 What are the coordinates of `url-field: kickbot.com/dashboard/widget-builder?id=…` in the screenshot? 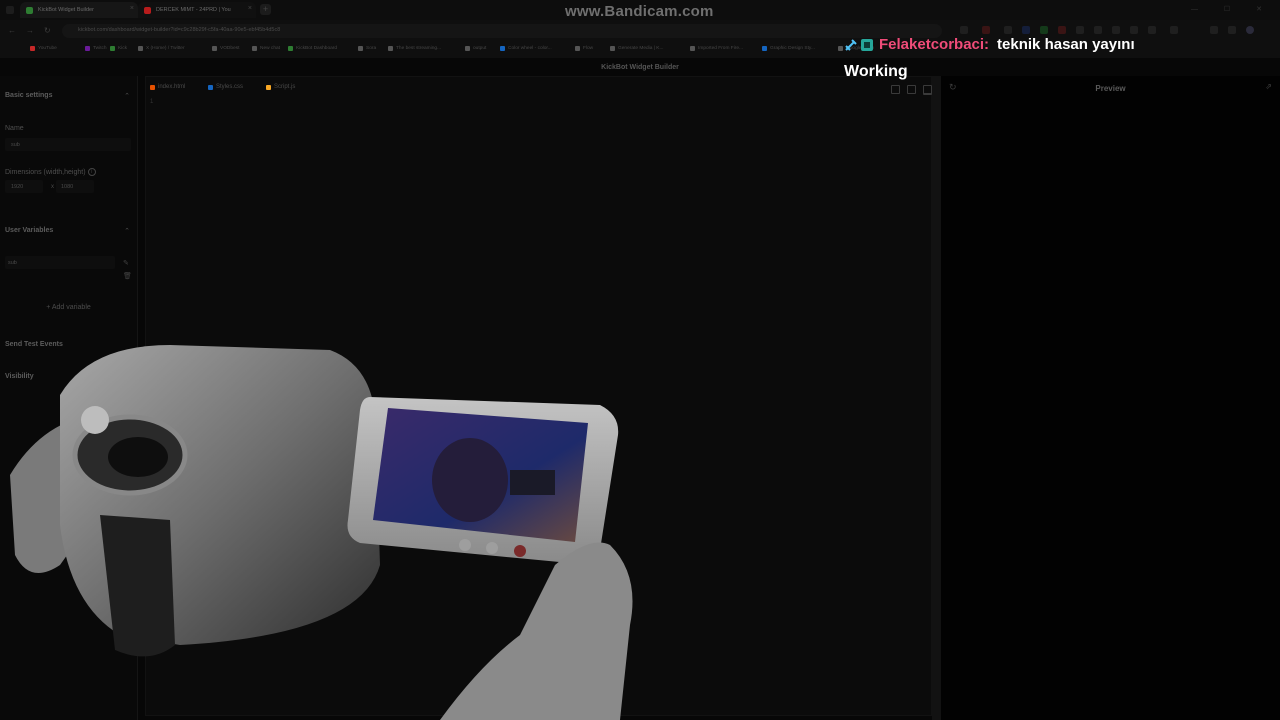 It's located at (502, 31).